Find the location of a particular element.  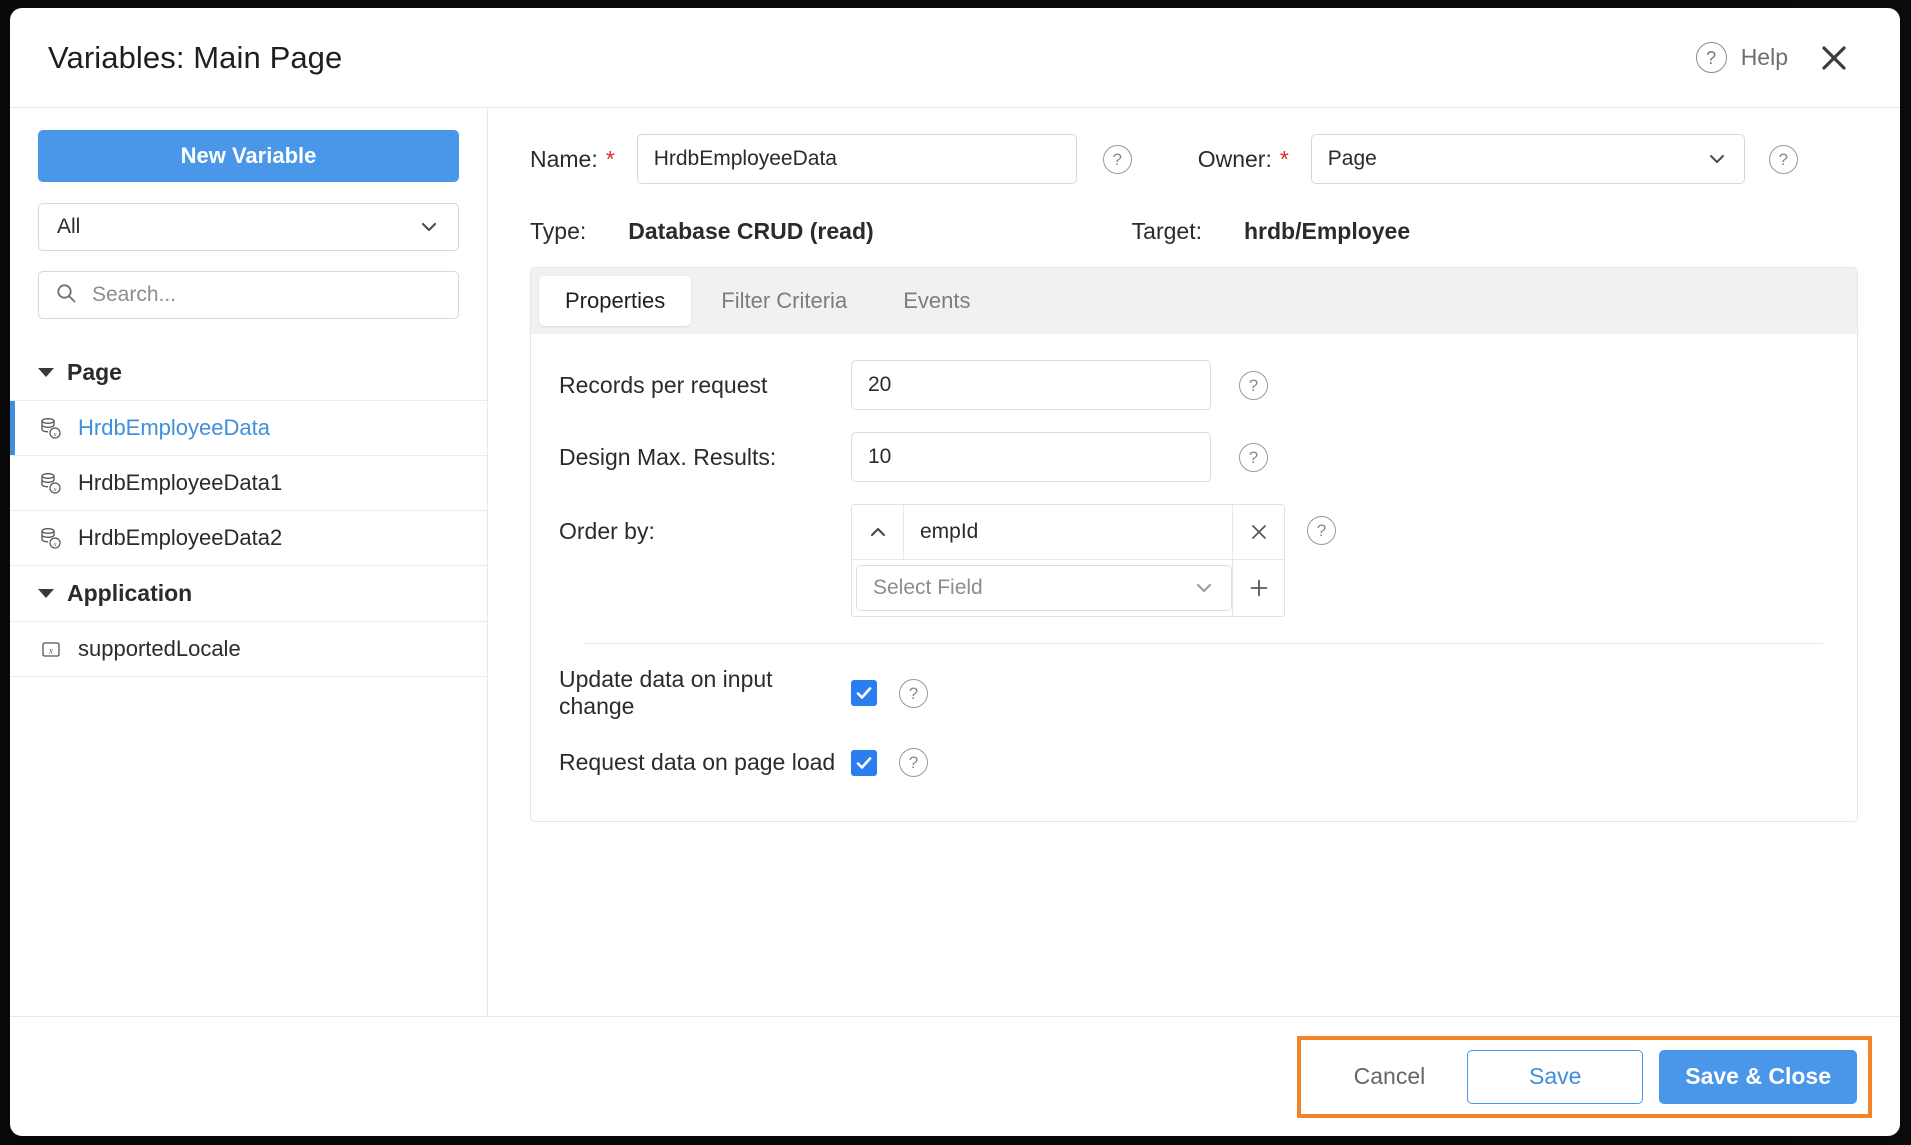

sidebar-item-label: HrdbEmployeeData2 is located at coordinates (180, 537).